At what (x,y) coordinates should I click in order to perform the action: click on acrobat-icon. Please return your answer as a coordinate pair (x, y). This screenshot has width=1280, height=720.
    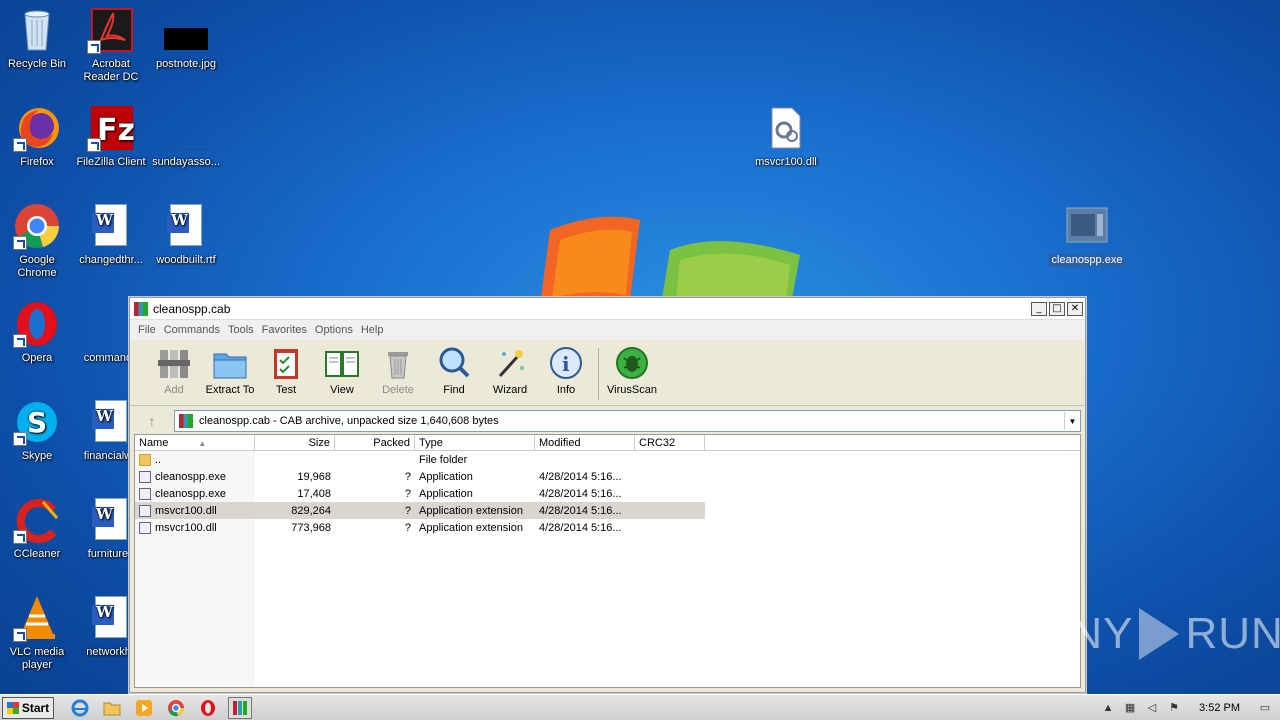
    Looking at the image, I should click on (111, 30).